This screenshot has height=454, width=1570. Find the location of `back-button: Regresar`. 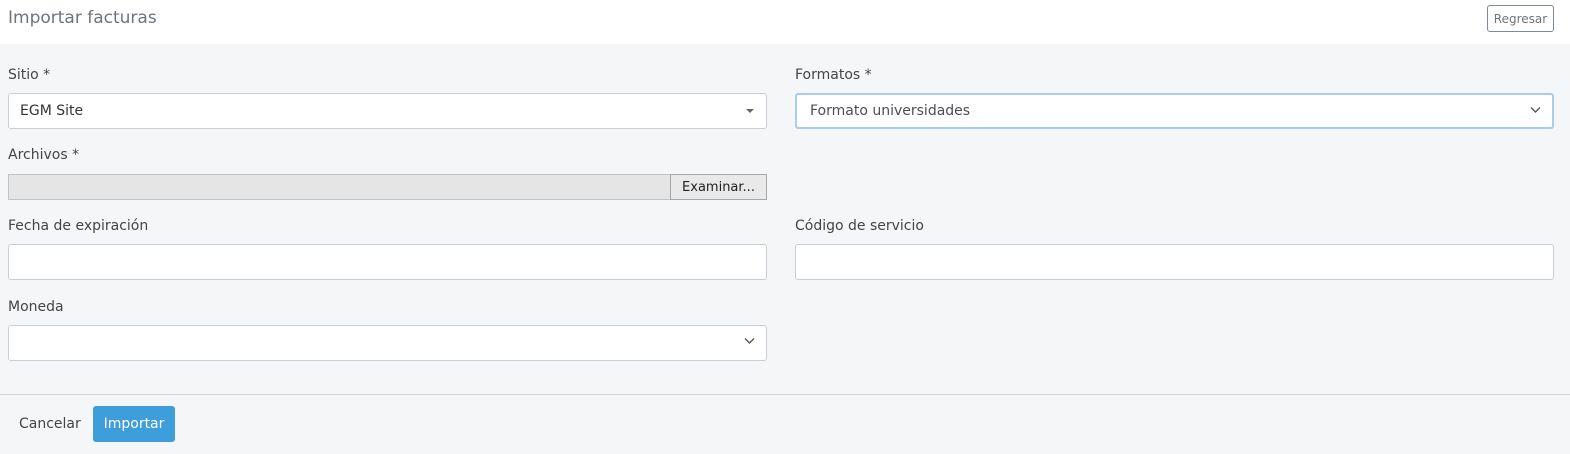

back-button: Regresar is located at coordinates (1520, 18).